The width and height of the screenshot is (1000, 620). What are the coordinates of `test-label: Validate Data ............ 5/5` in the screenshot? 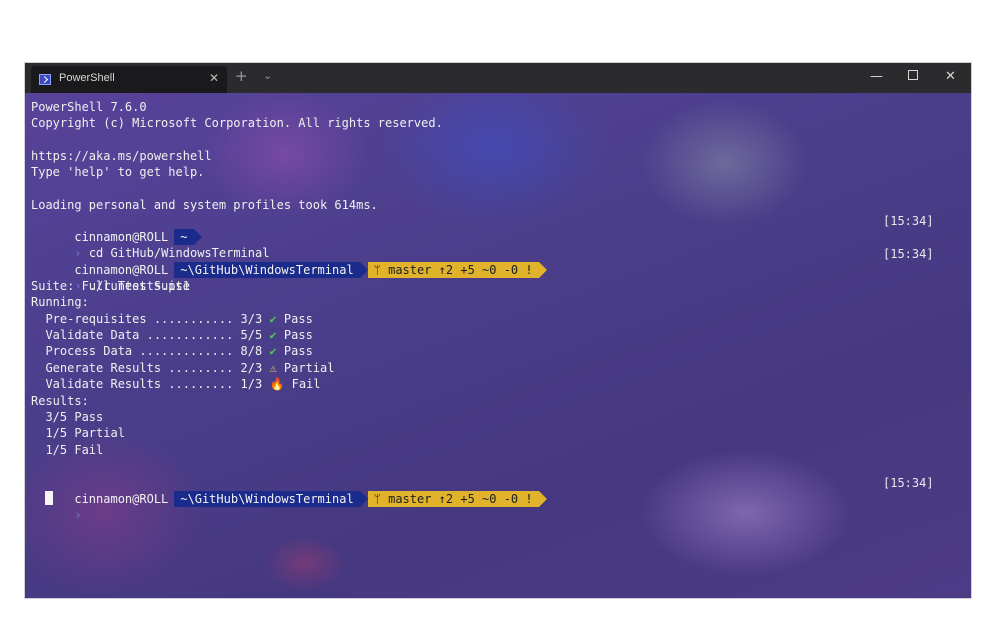 It's located at (154, 335).